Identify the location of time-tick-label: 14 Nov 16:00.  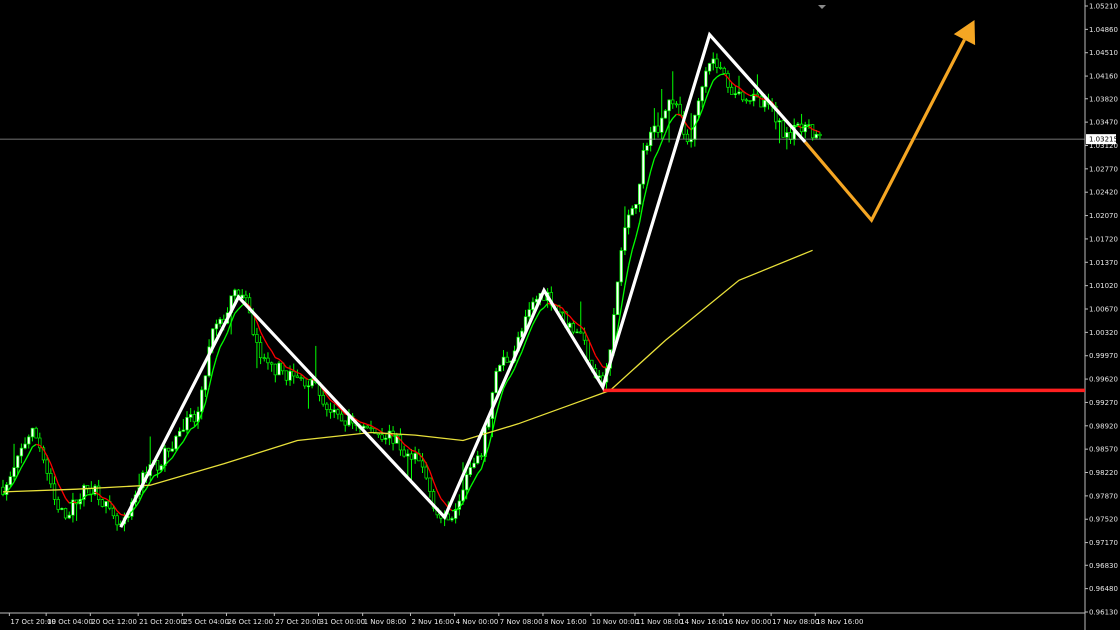
(703, 622).